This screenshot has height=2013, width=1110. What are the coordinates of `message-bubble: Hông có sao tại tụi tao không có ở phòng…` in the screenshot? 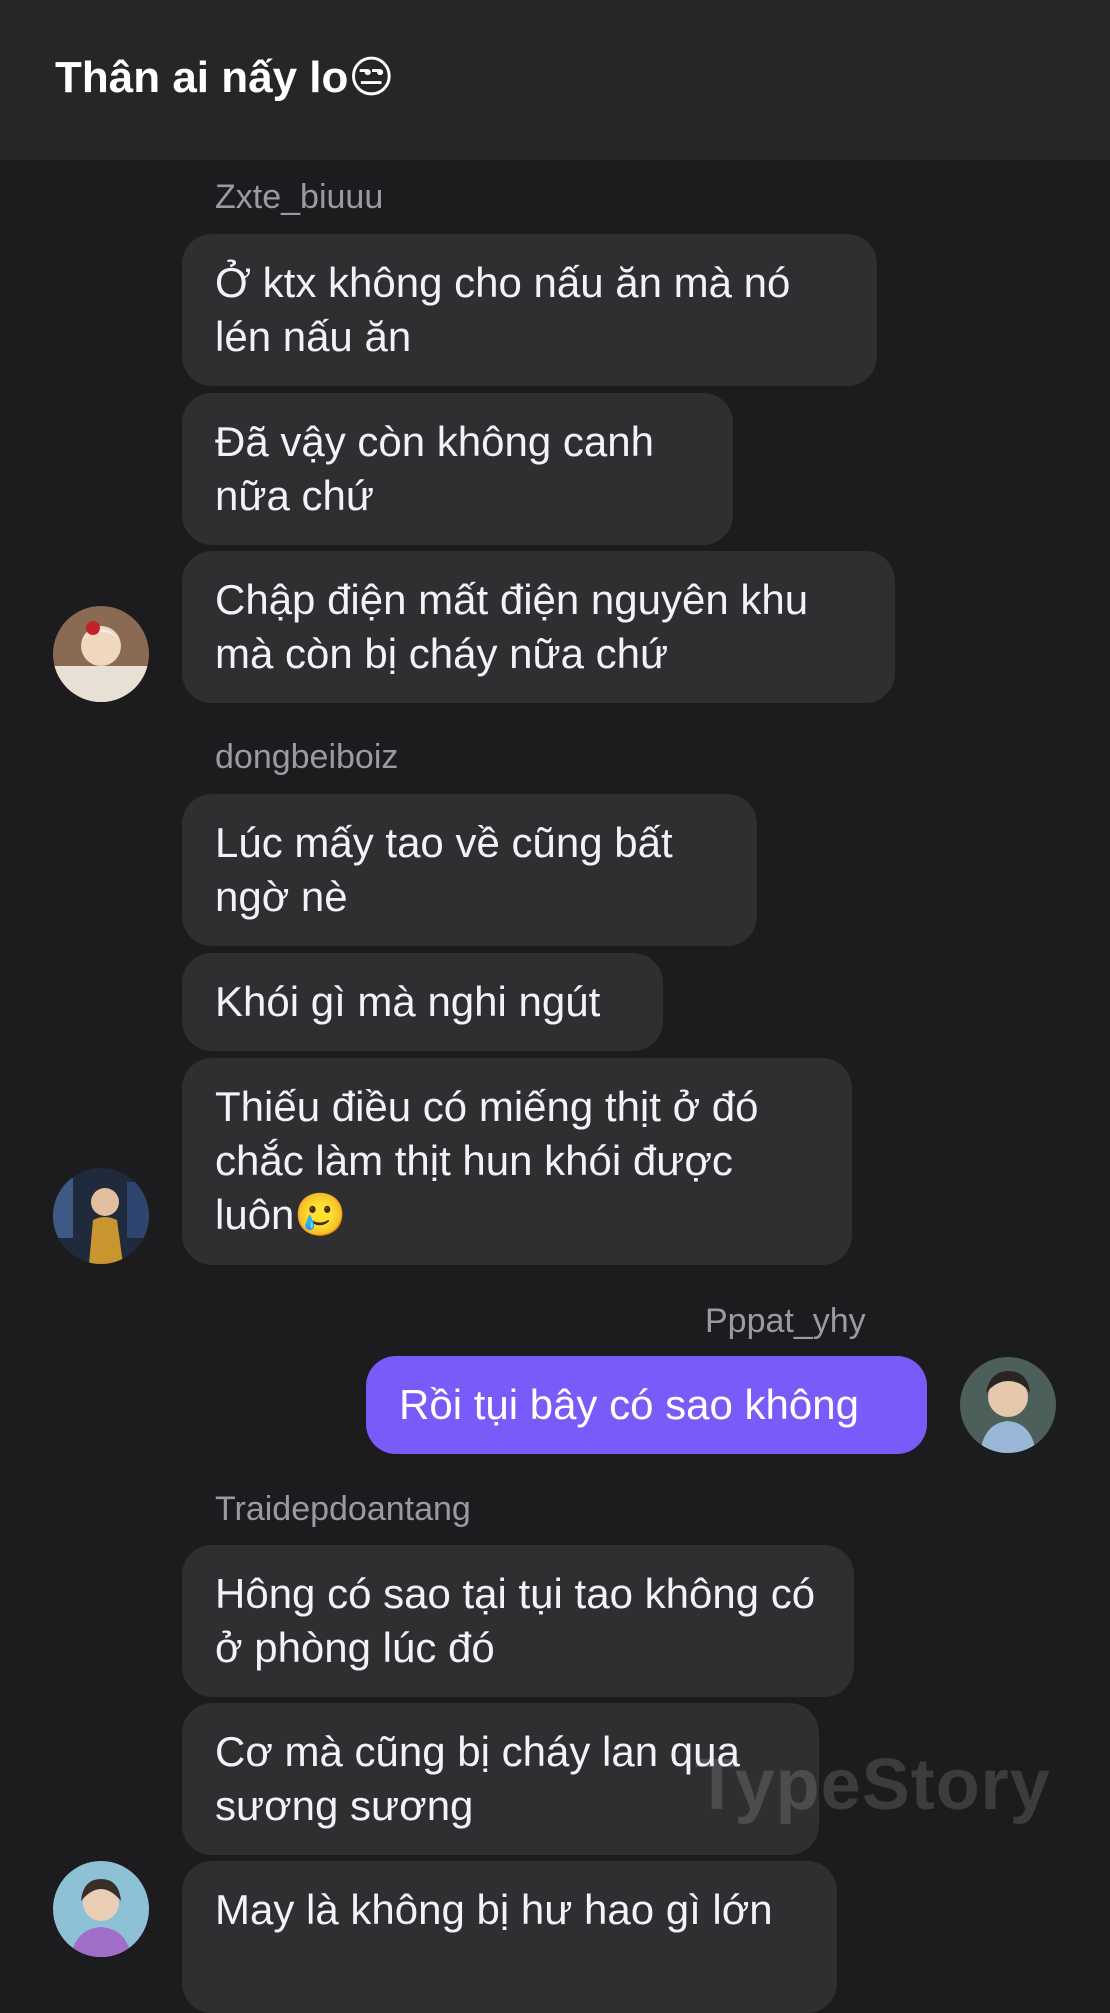 It's located at (518, 1621).